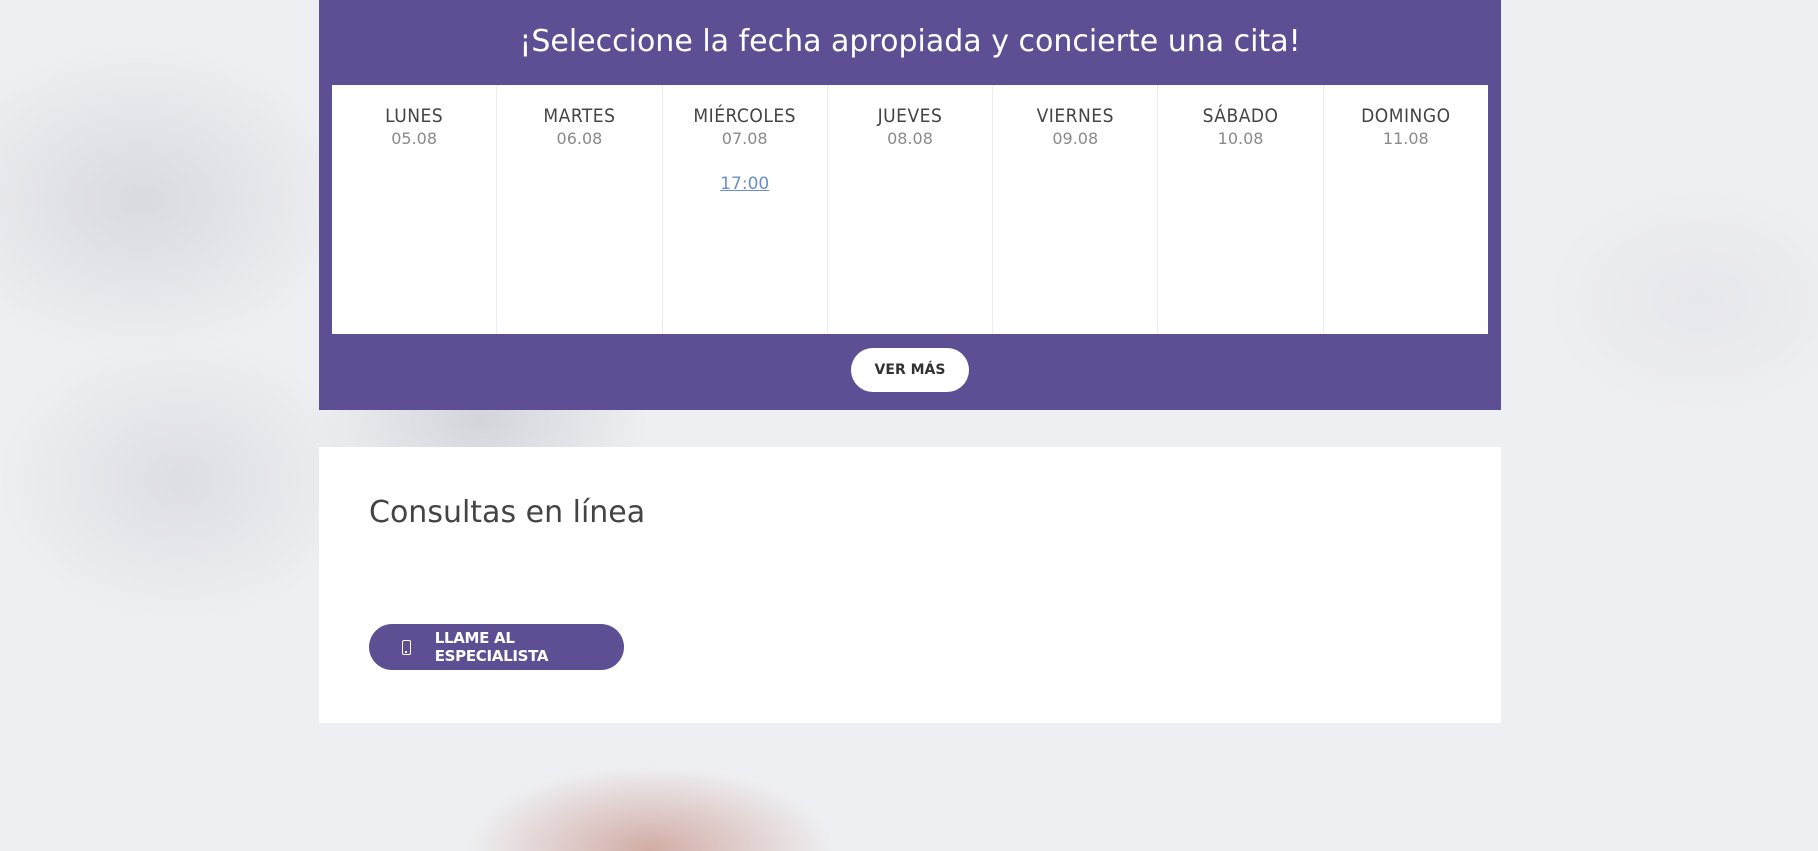 This screenshot has width=1818, height=851. Describe the element at coordinates (414, 116) in the screenshot. I see `day-name: LUNES` at that location.